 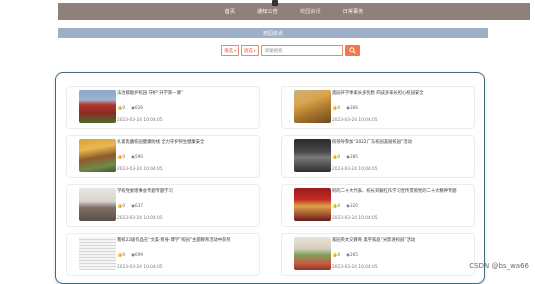 I want to click on view-count: 637, so click(x=139, y=206).